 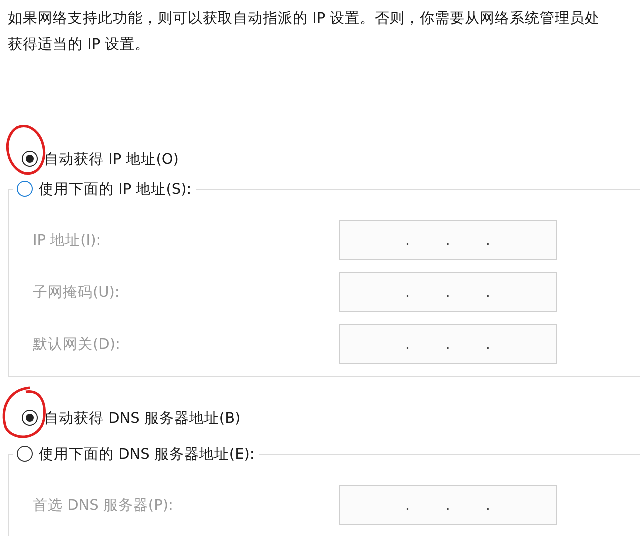 I want to click on radio-button: 自动获得 IP 地址(O), so click(x=331, y=159).